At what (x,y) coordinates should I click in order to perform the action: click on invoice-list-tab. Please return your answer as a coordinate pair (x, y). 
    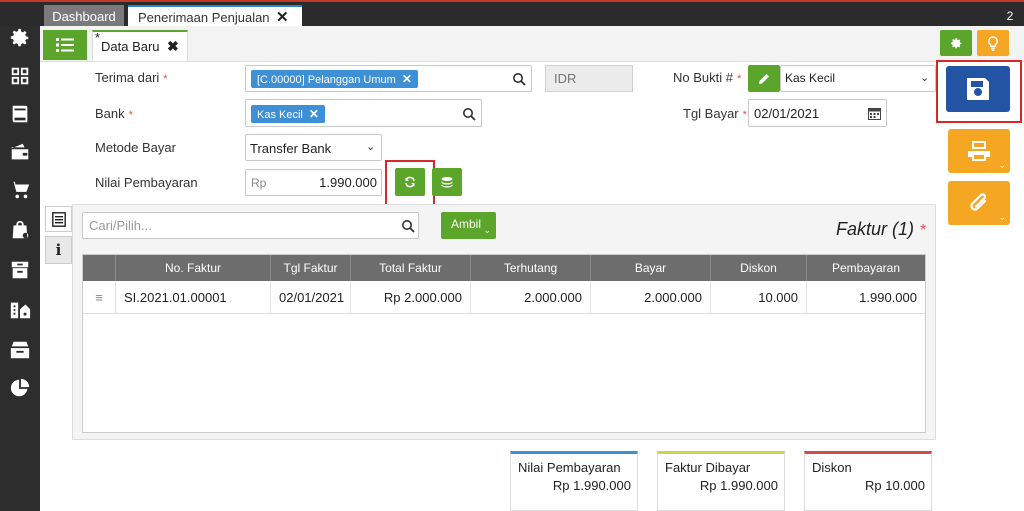
    Looking at the image, I should click on (58, 219).